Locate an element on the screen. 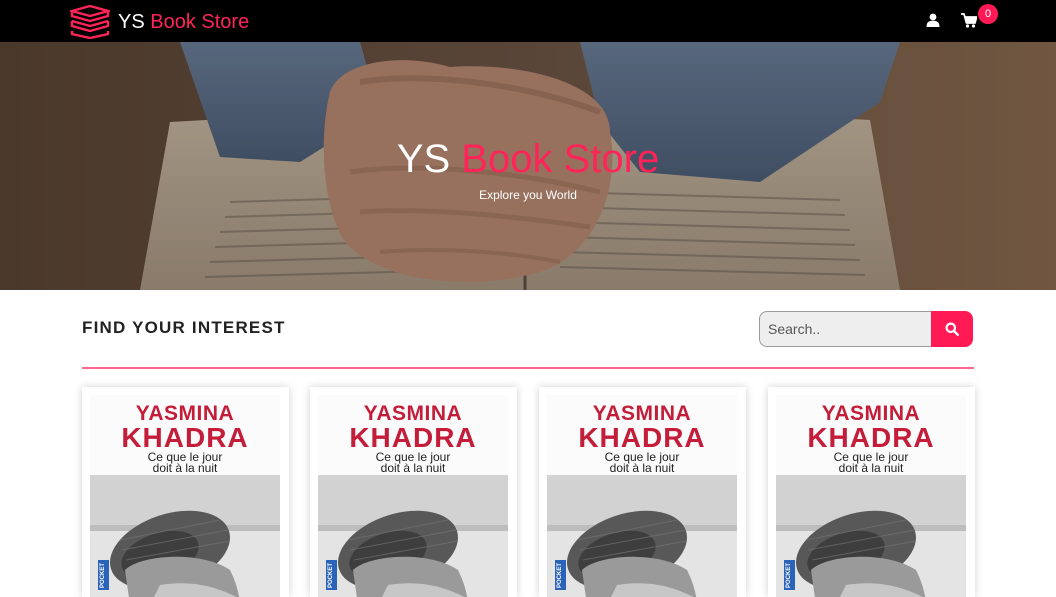  hero-subtitle: Explore you World is located at coordinates (528, 195).